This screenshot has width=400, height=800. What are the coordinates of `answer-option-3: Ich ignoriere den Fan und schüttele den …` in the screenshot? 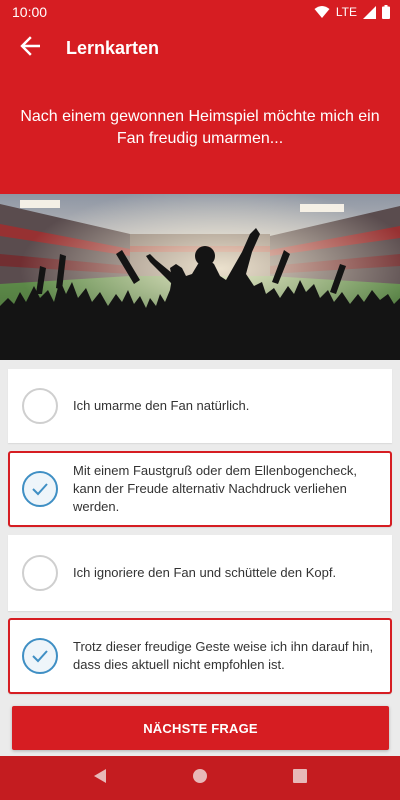 It's located at (200, 573).